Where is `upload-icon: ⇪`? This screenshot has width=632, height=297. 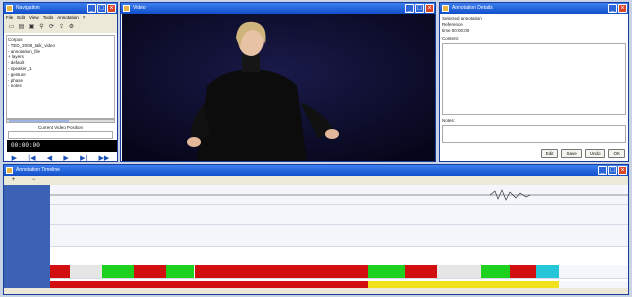 upload-icon: ⇪ is located at coordinates (61, 27).